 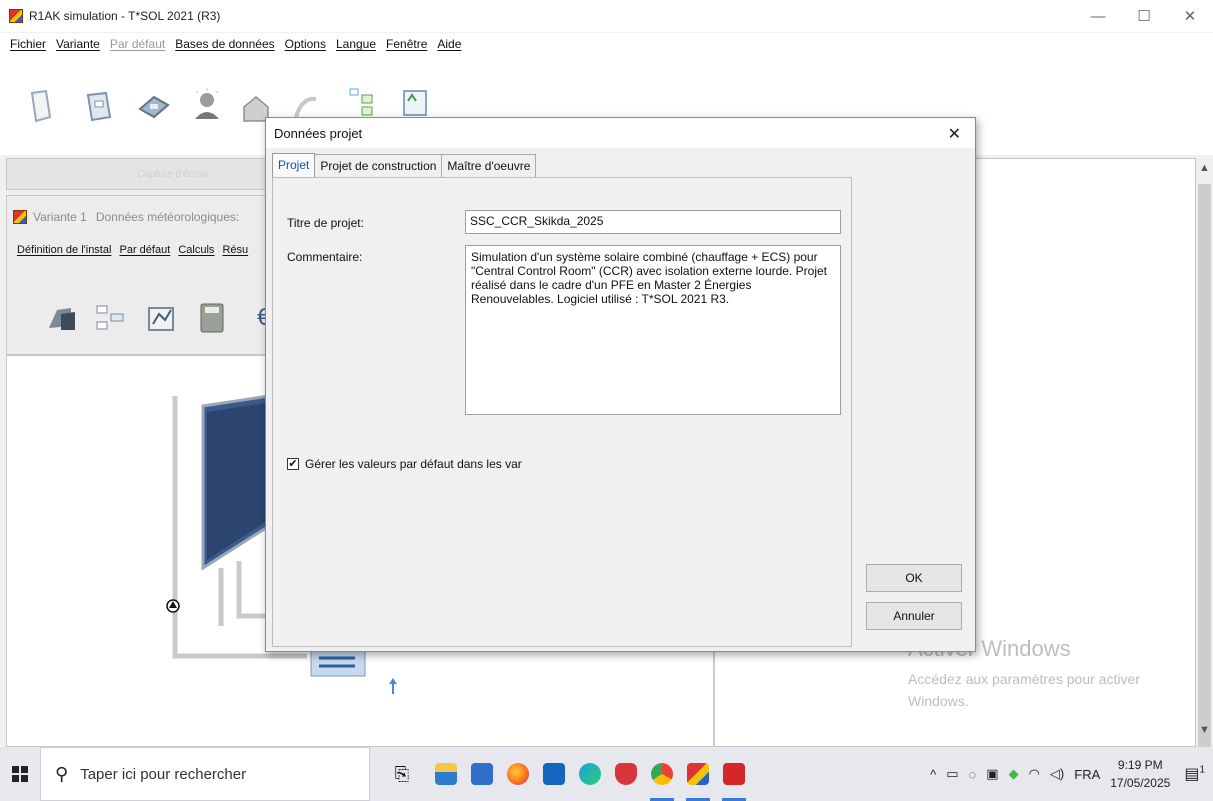 I want to click on project-title-label: Titre de projet:, so click(x=325, y=223).